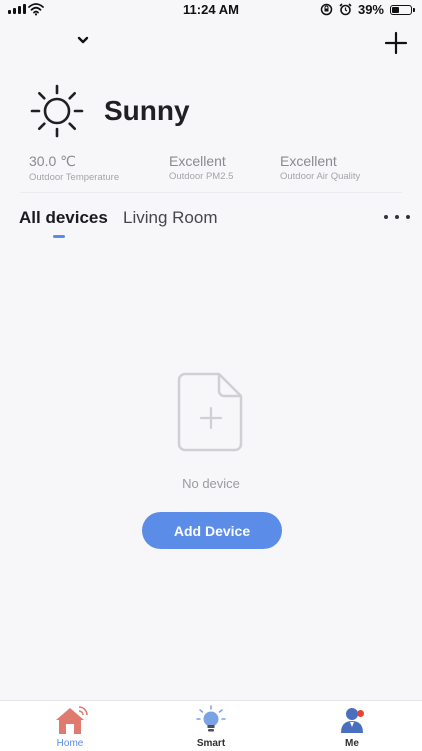 The height and width of the screenshot is (751, 422). What do you see at coordinates (395, 9) in the screenshot?
I see `battery-level` at bounding box center [395, 9].